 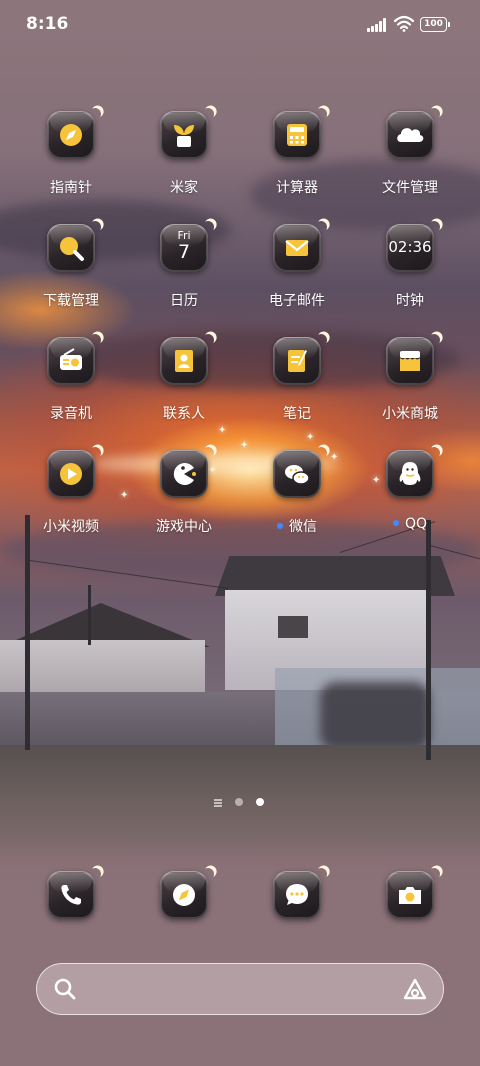 What do you see at coordinates (240, 989) in the screenshot?
I see `search-bar` at bounding box center [240, 989].